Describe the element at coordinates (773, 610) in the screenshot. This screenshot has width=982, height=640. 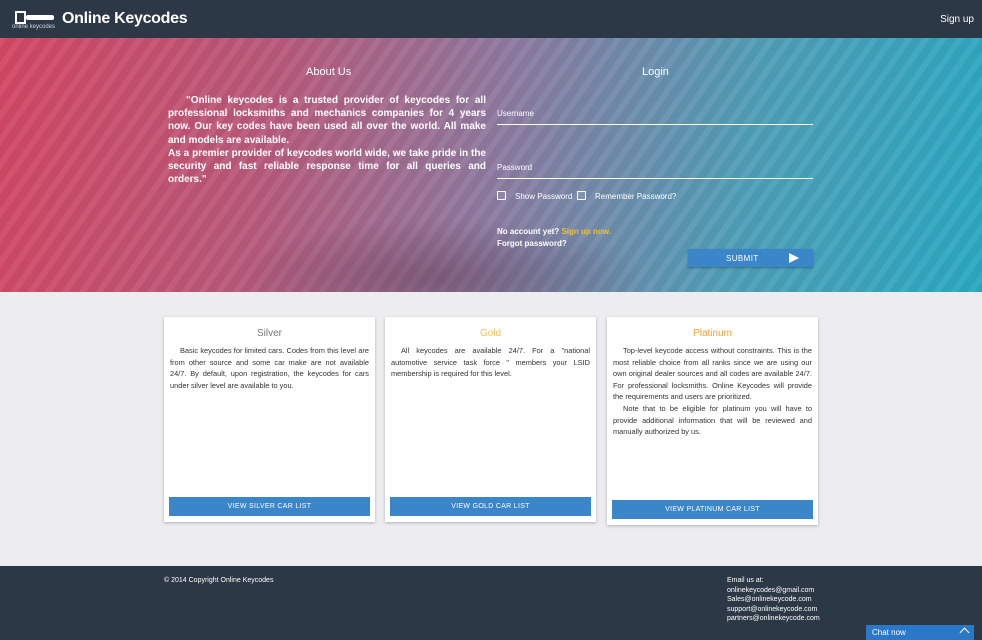
I see `email-link: support@onlinekeycode.com` at that location.